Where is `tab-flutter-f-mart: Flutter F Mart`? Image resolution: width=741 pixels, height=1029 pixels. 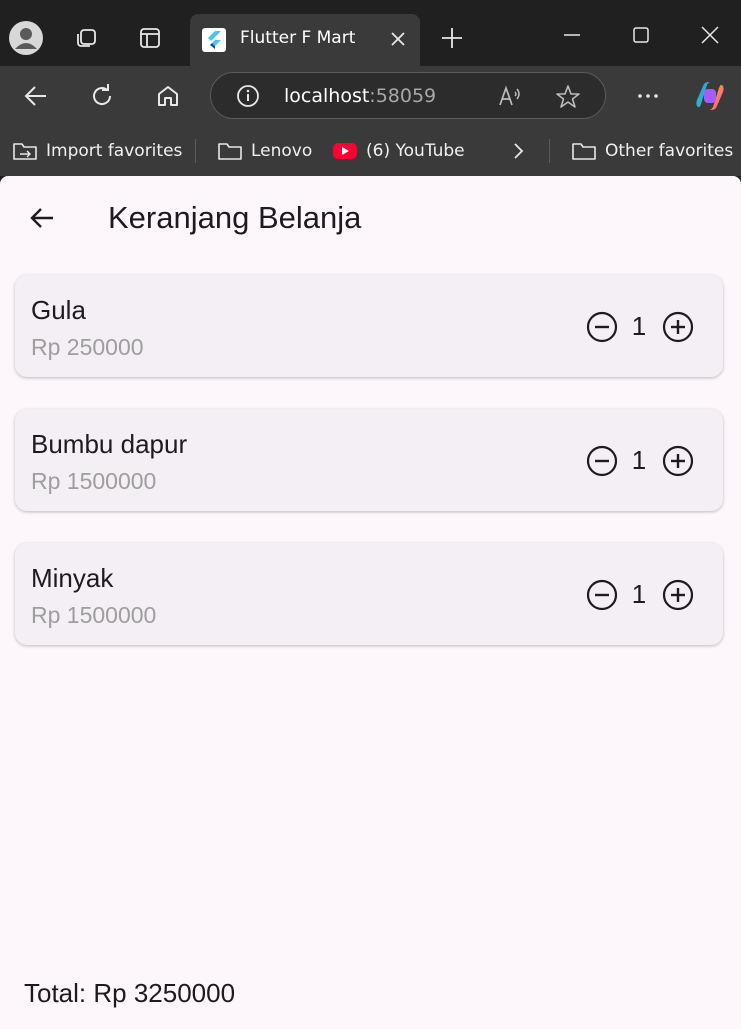 tab-flutter-f-mart: Flutter F Mart is located at coordinates (305, 40).